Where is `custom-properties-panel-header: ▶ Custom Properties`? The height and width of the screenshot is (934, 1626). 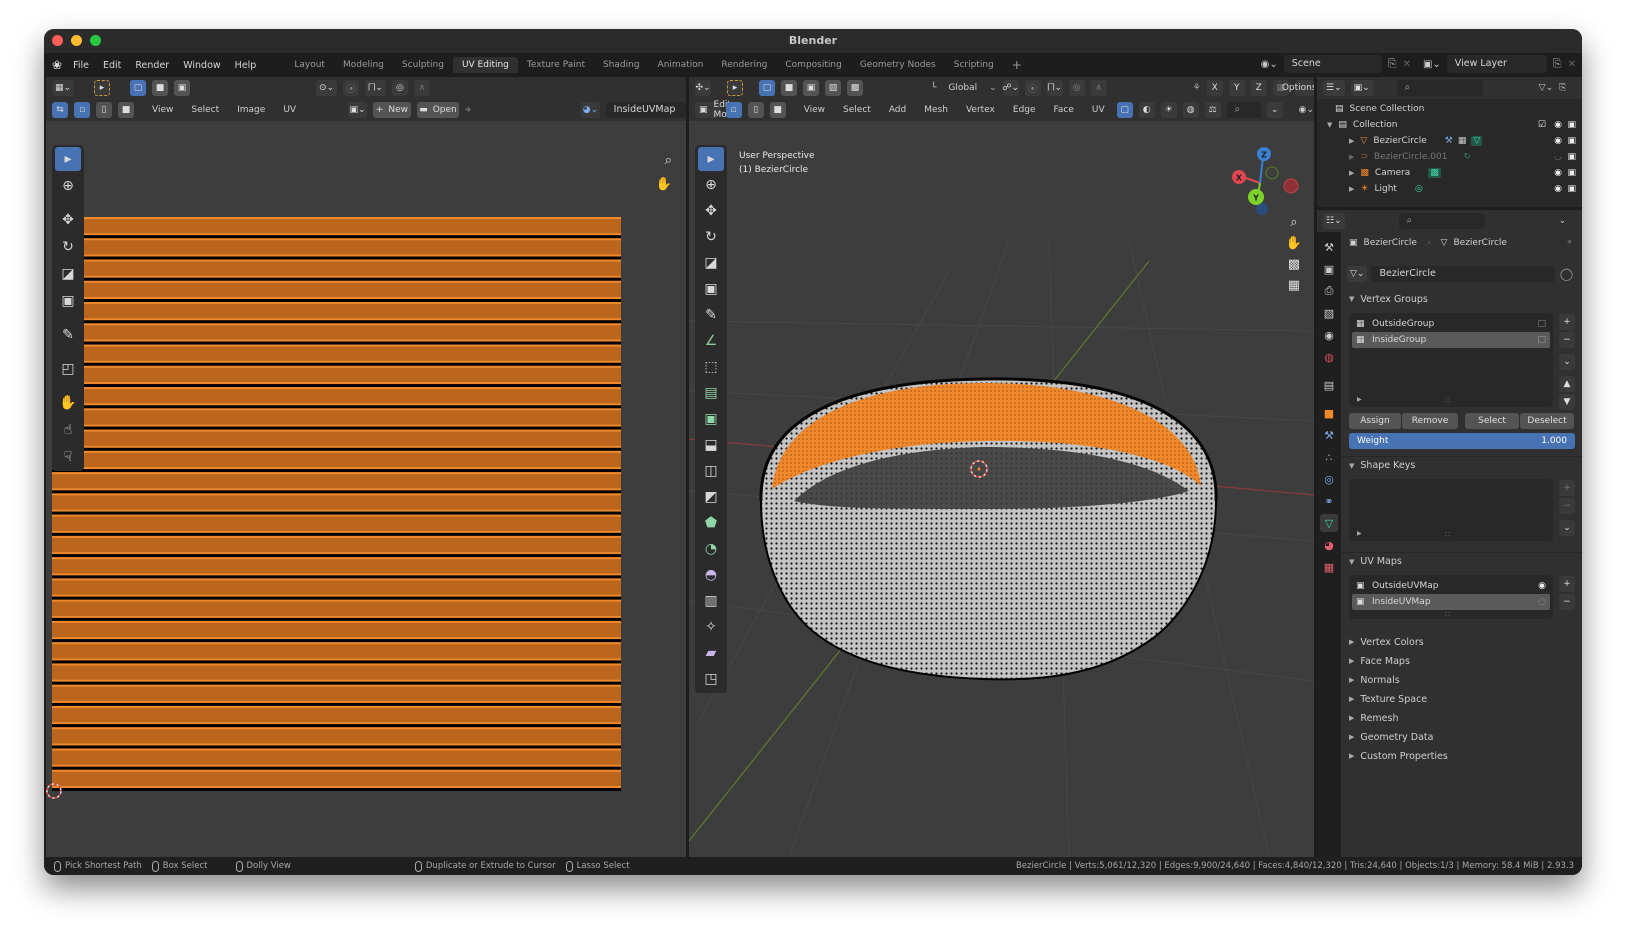
custom-properties-panel-header: ▶ Custom Properties is located at coordinates (1461, 756).